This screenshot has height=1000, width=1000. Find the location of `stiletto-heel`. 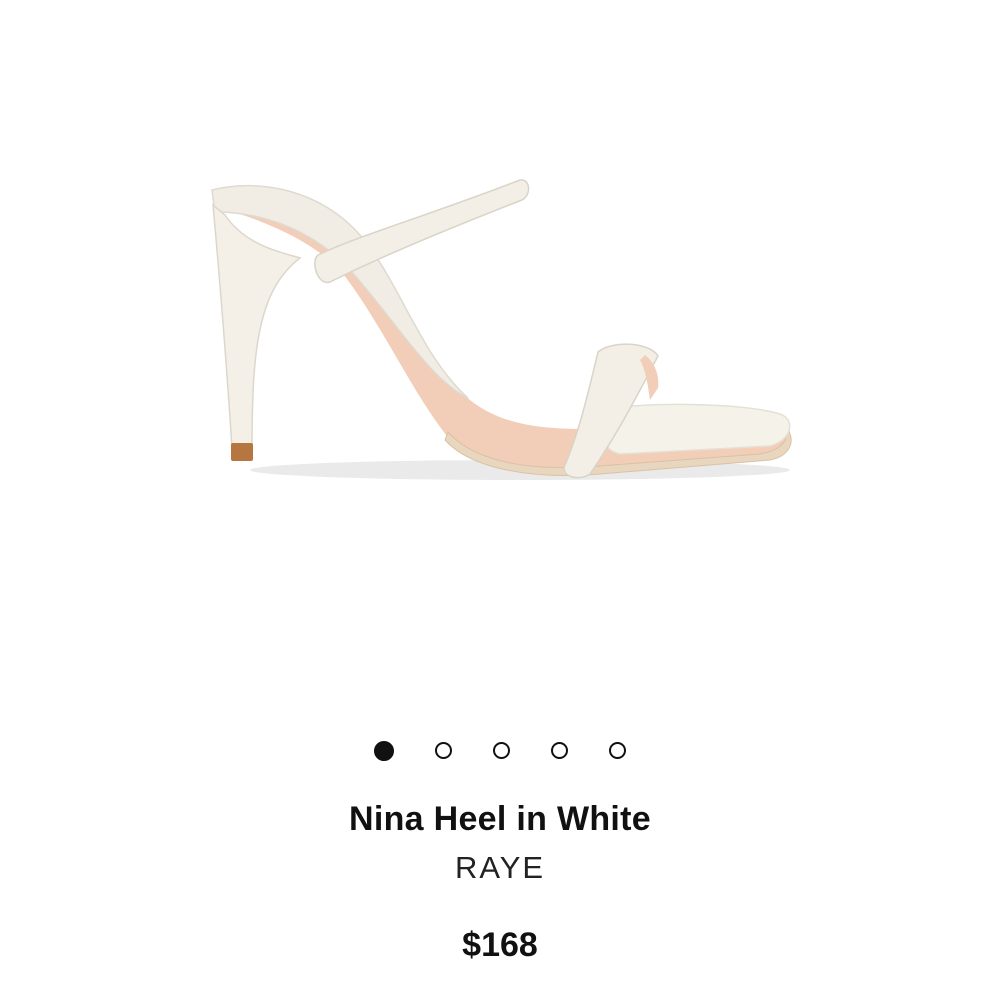

stiletto-heel is located at coordinates (257, 326).